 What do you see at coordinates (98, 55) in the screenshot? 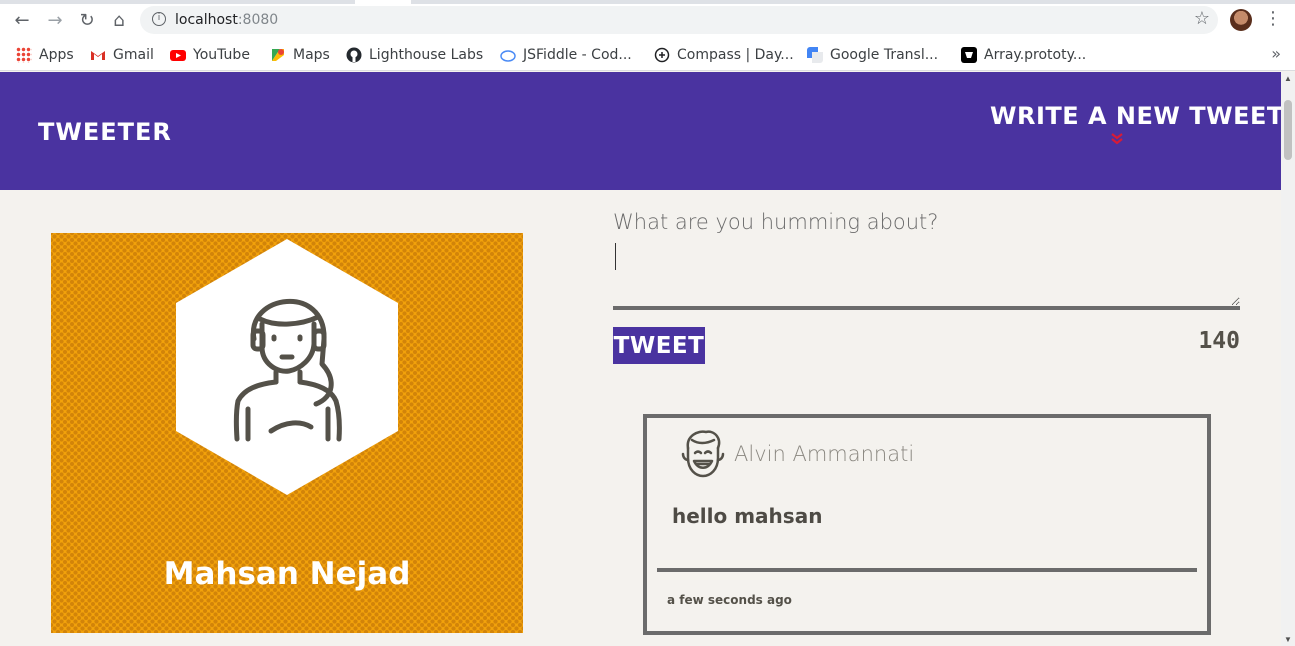
I see `gmail-icon` at bounding box center [98, 55].